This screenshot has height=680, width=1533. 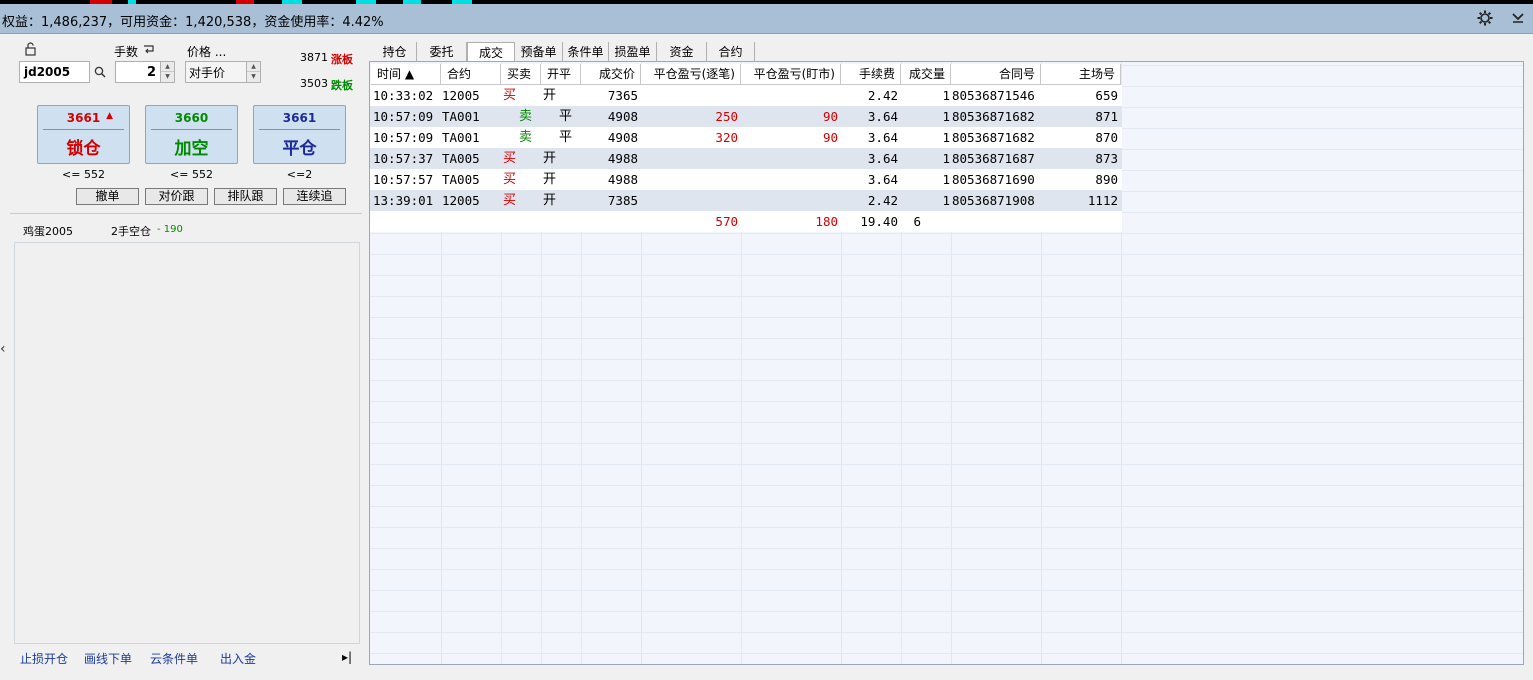 What do you see at coordinates (403, 95) in the screenshot?
I see `cell-time: 10:33:02` at bounding box center [403, 95].